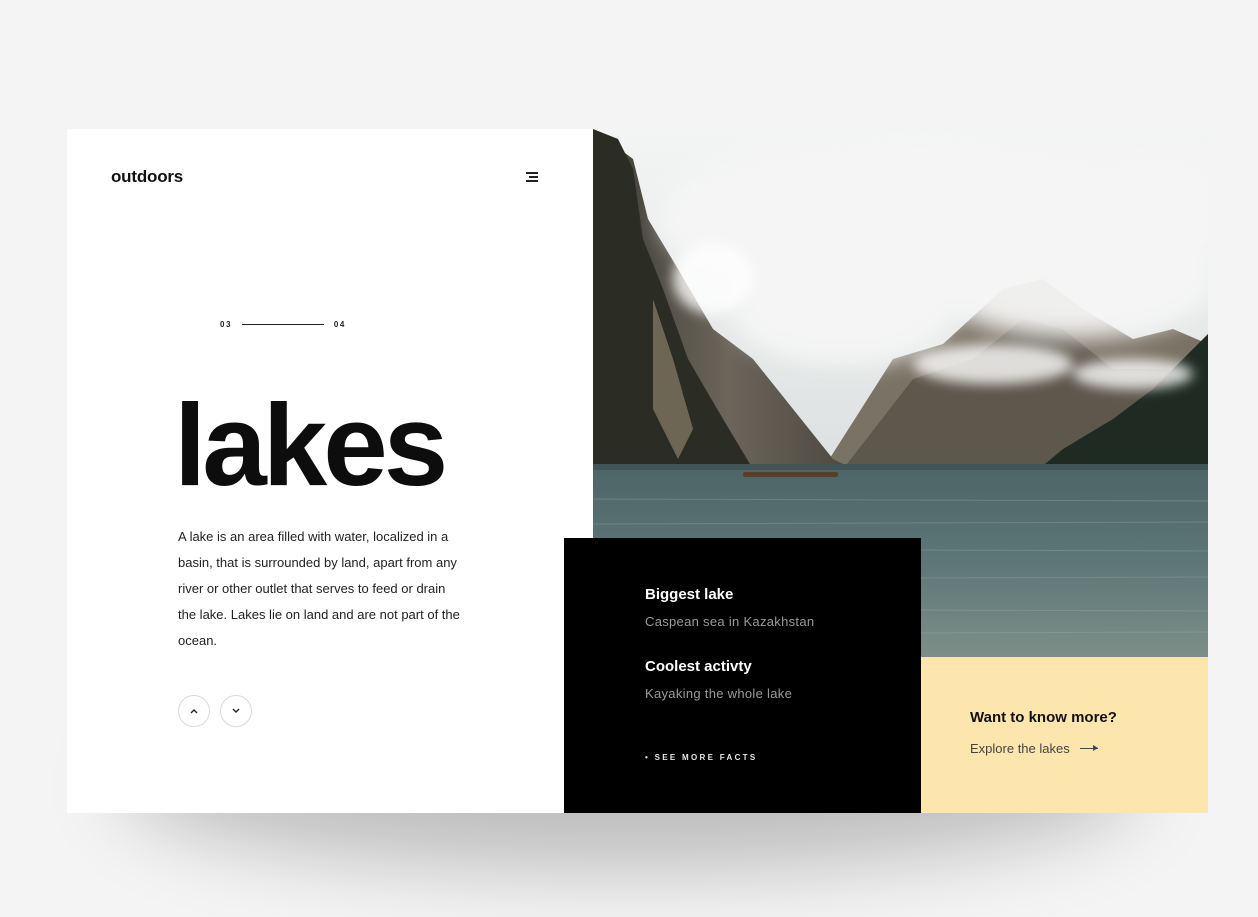 The width and height of the screenshot is (1258, 917). I want to click on slide-nav, so click(220, 711).